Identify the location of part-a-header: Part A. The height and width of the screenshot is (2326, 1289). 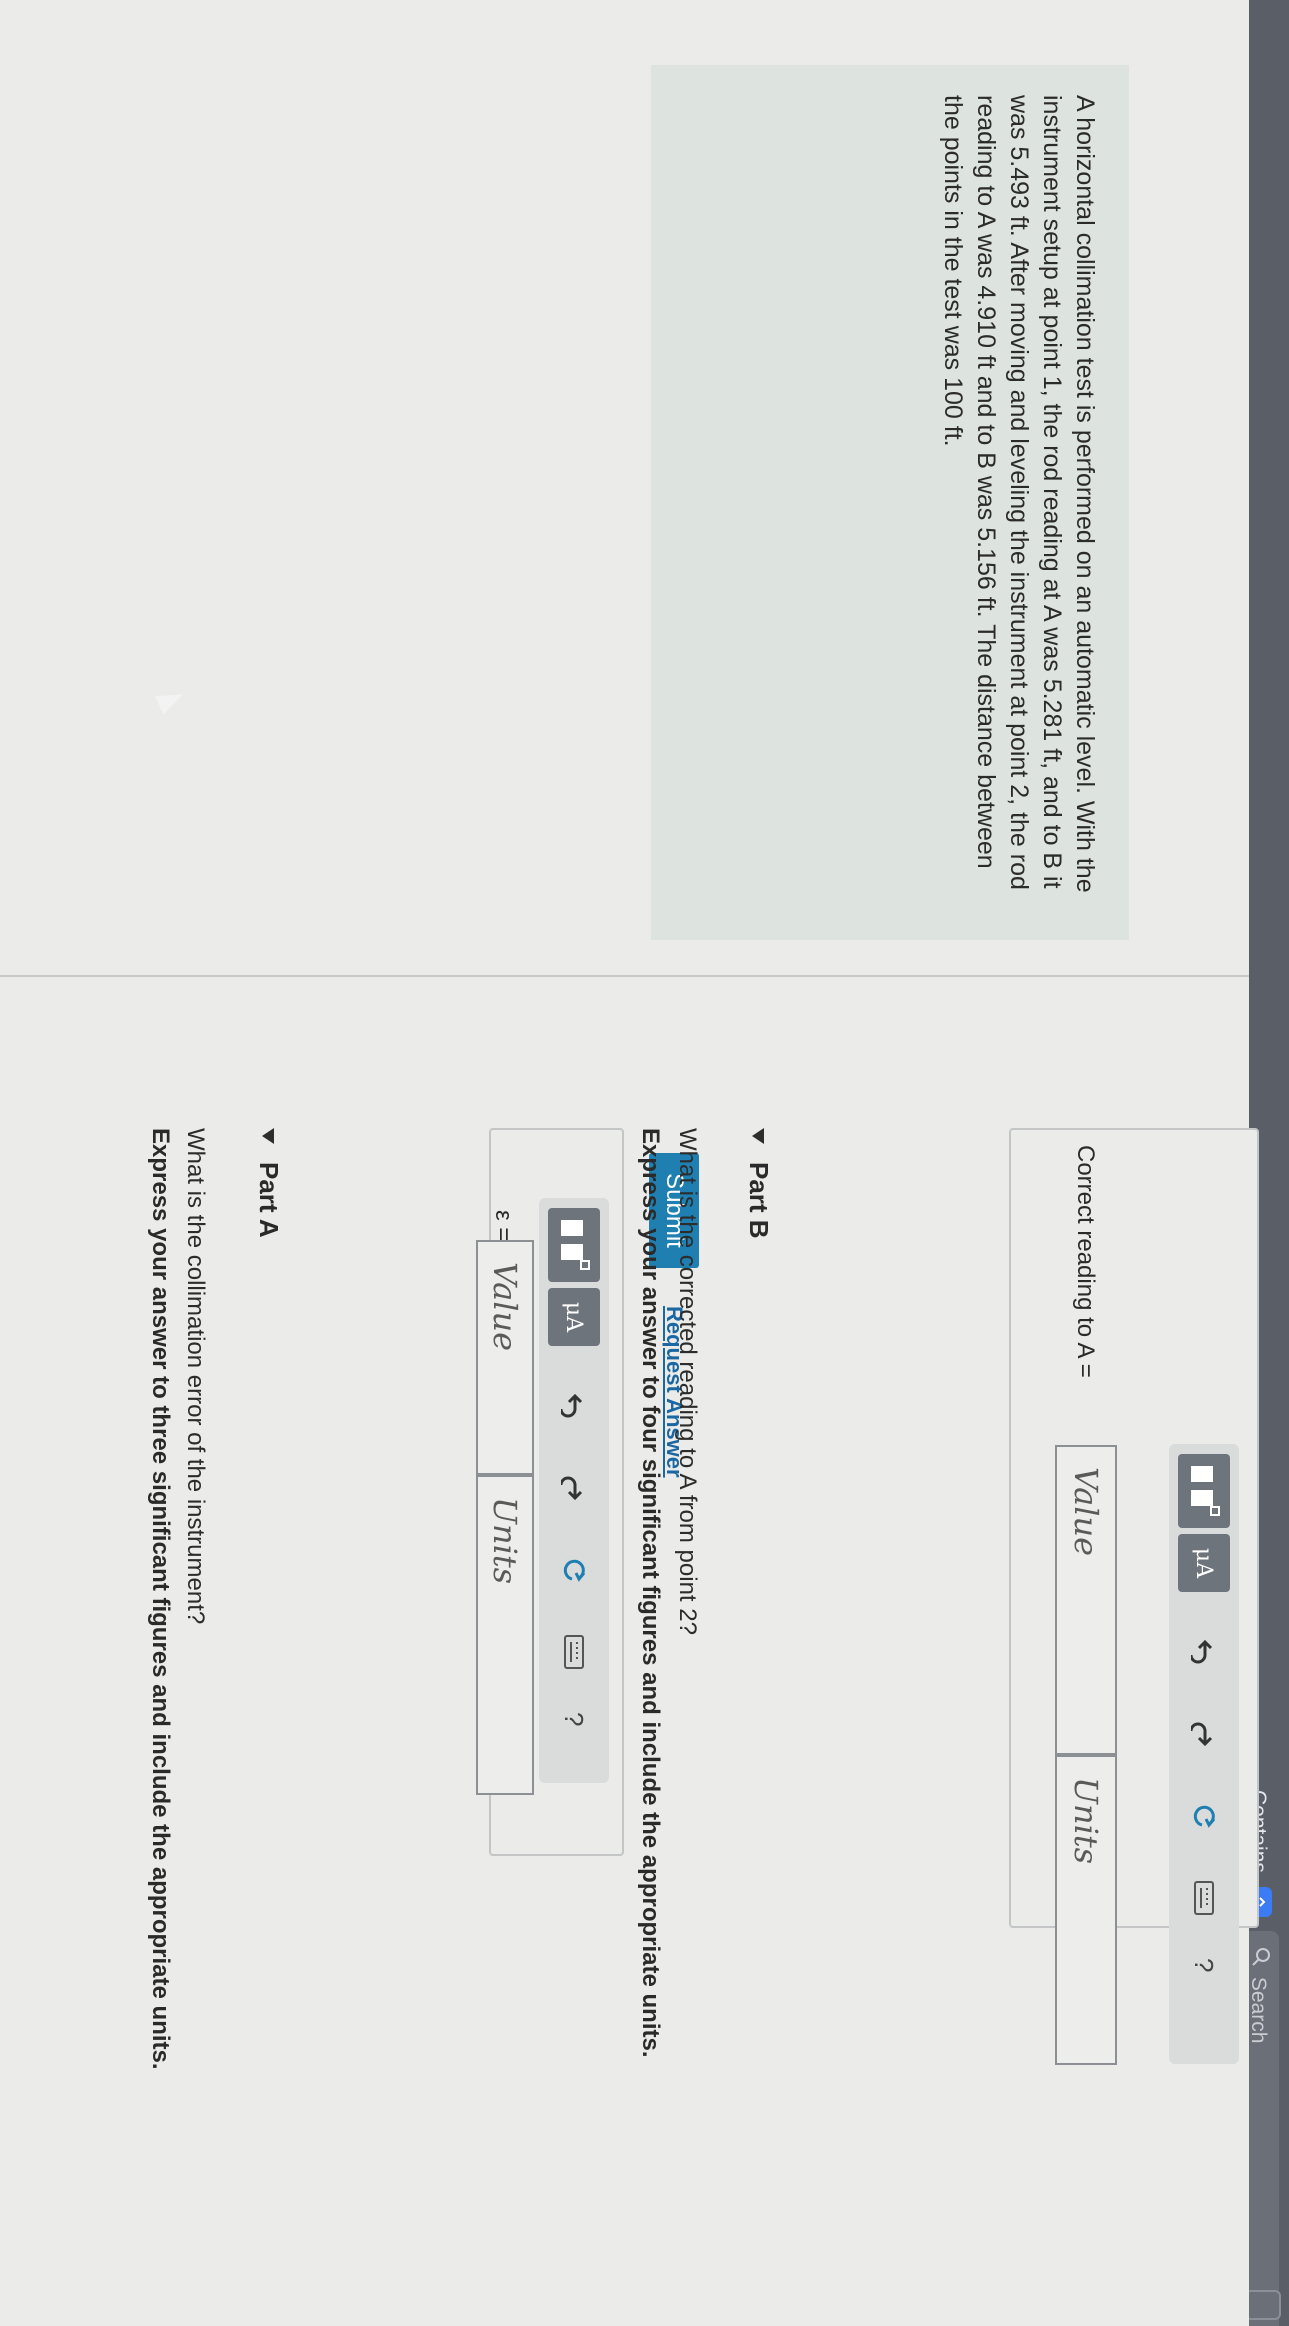
(268, 1183).